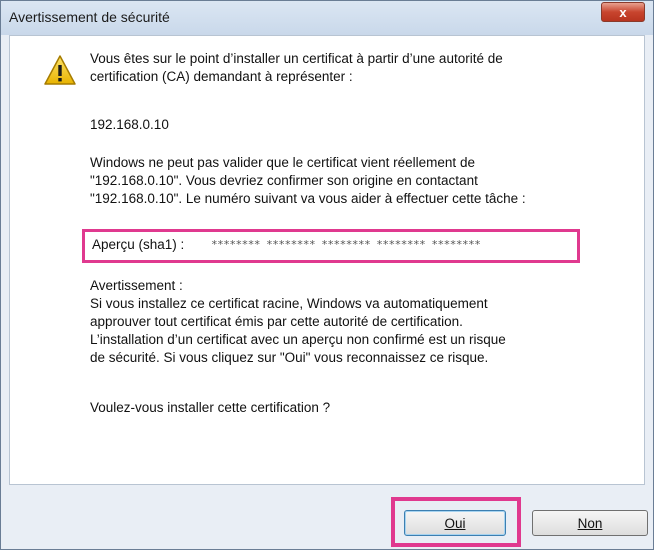 The height and width of the screenshot is (550, 654). I want to click on host-address: 192.168.0.10, so click(129, 124).